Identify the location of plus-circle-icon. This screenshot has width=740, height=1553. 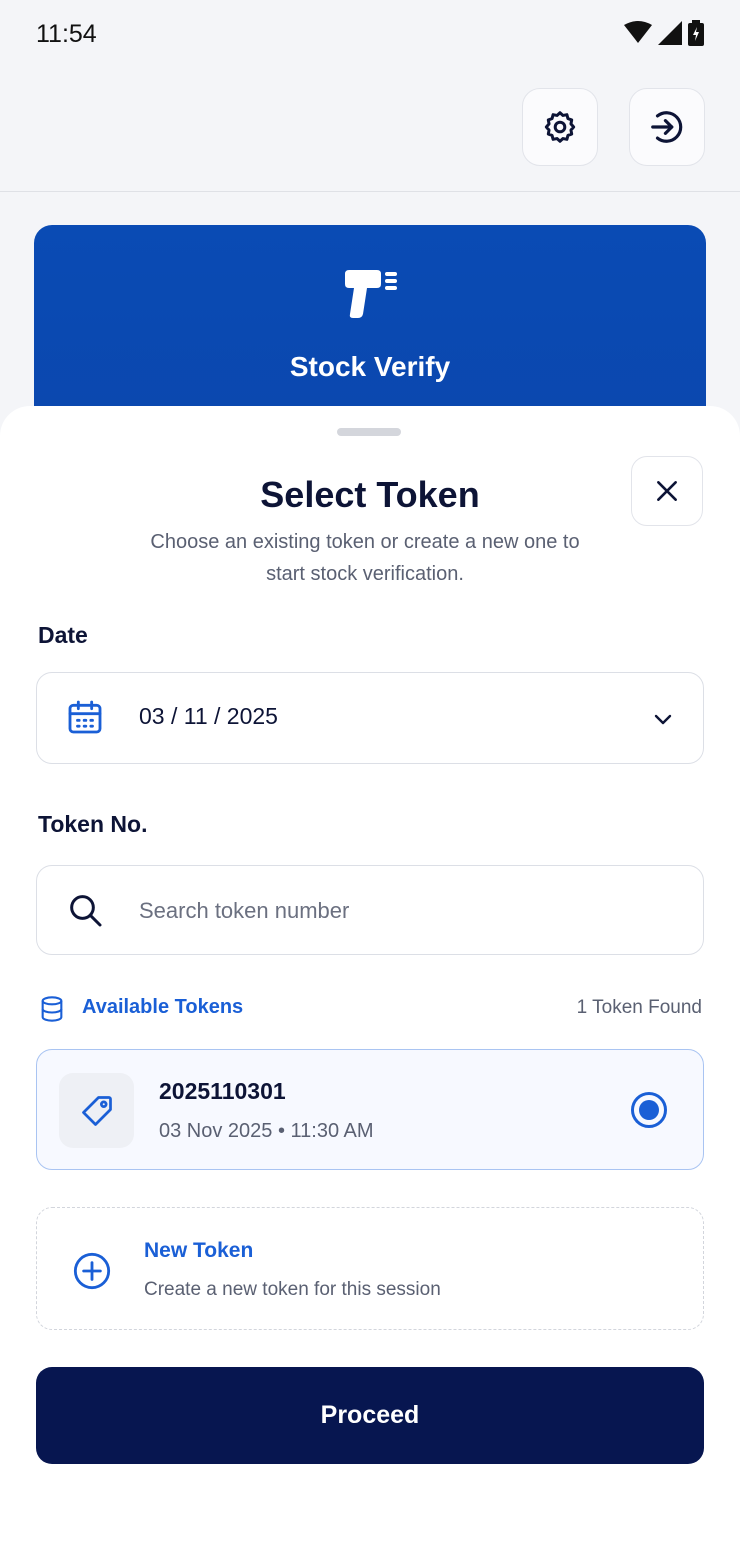
(92, 1271).